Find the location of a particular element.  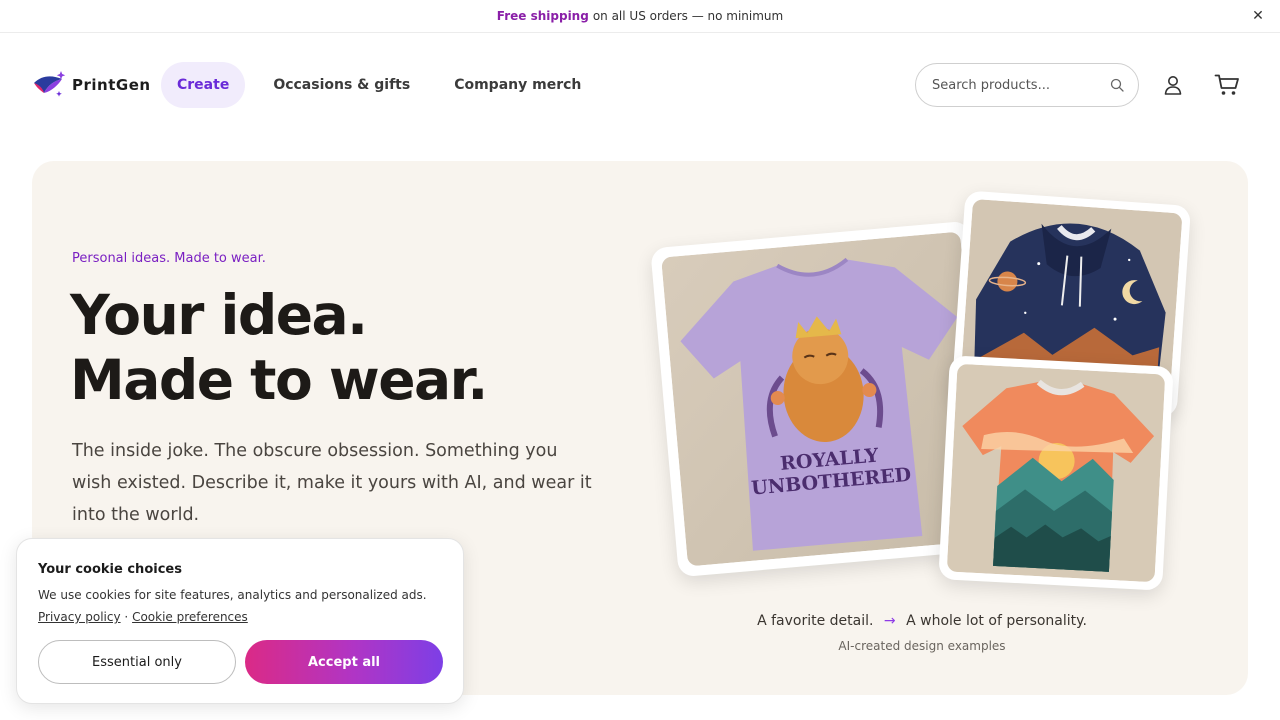

cart-icon is located at coordinates (1227, 85).